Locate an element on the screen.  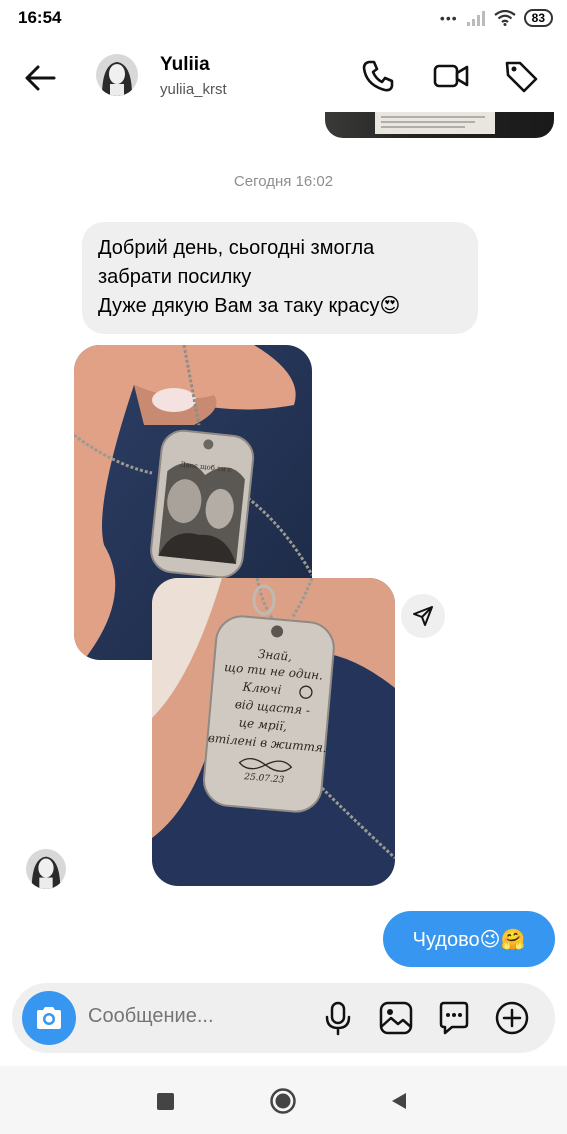
engraving-line: Знай, is located at coordinates (274, 655).